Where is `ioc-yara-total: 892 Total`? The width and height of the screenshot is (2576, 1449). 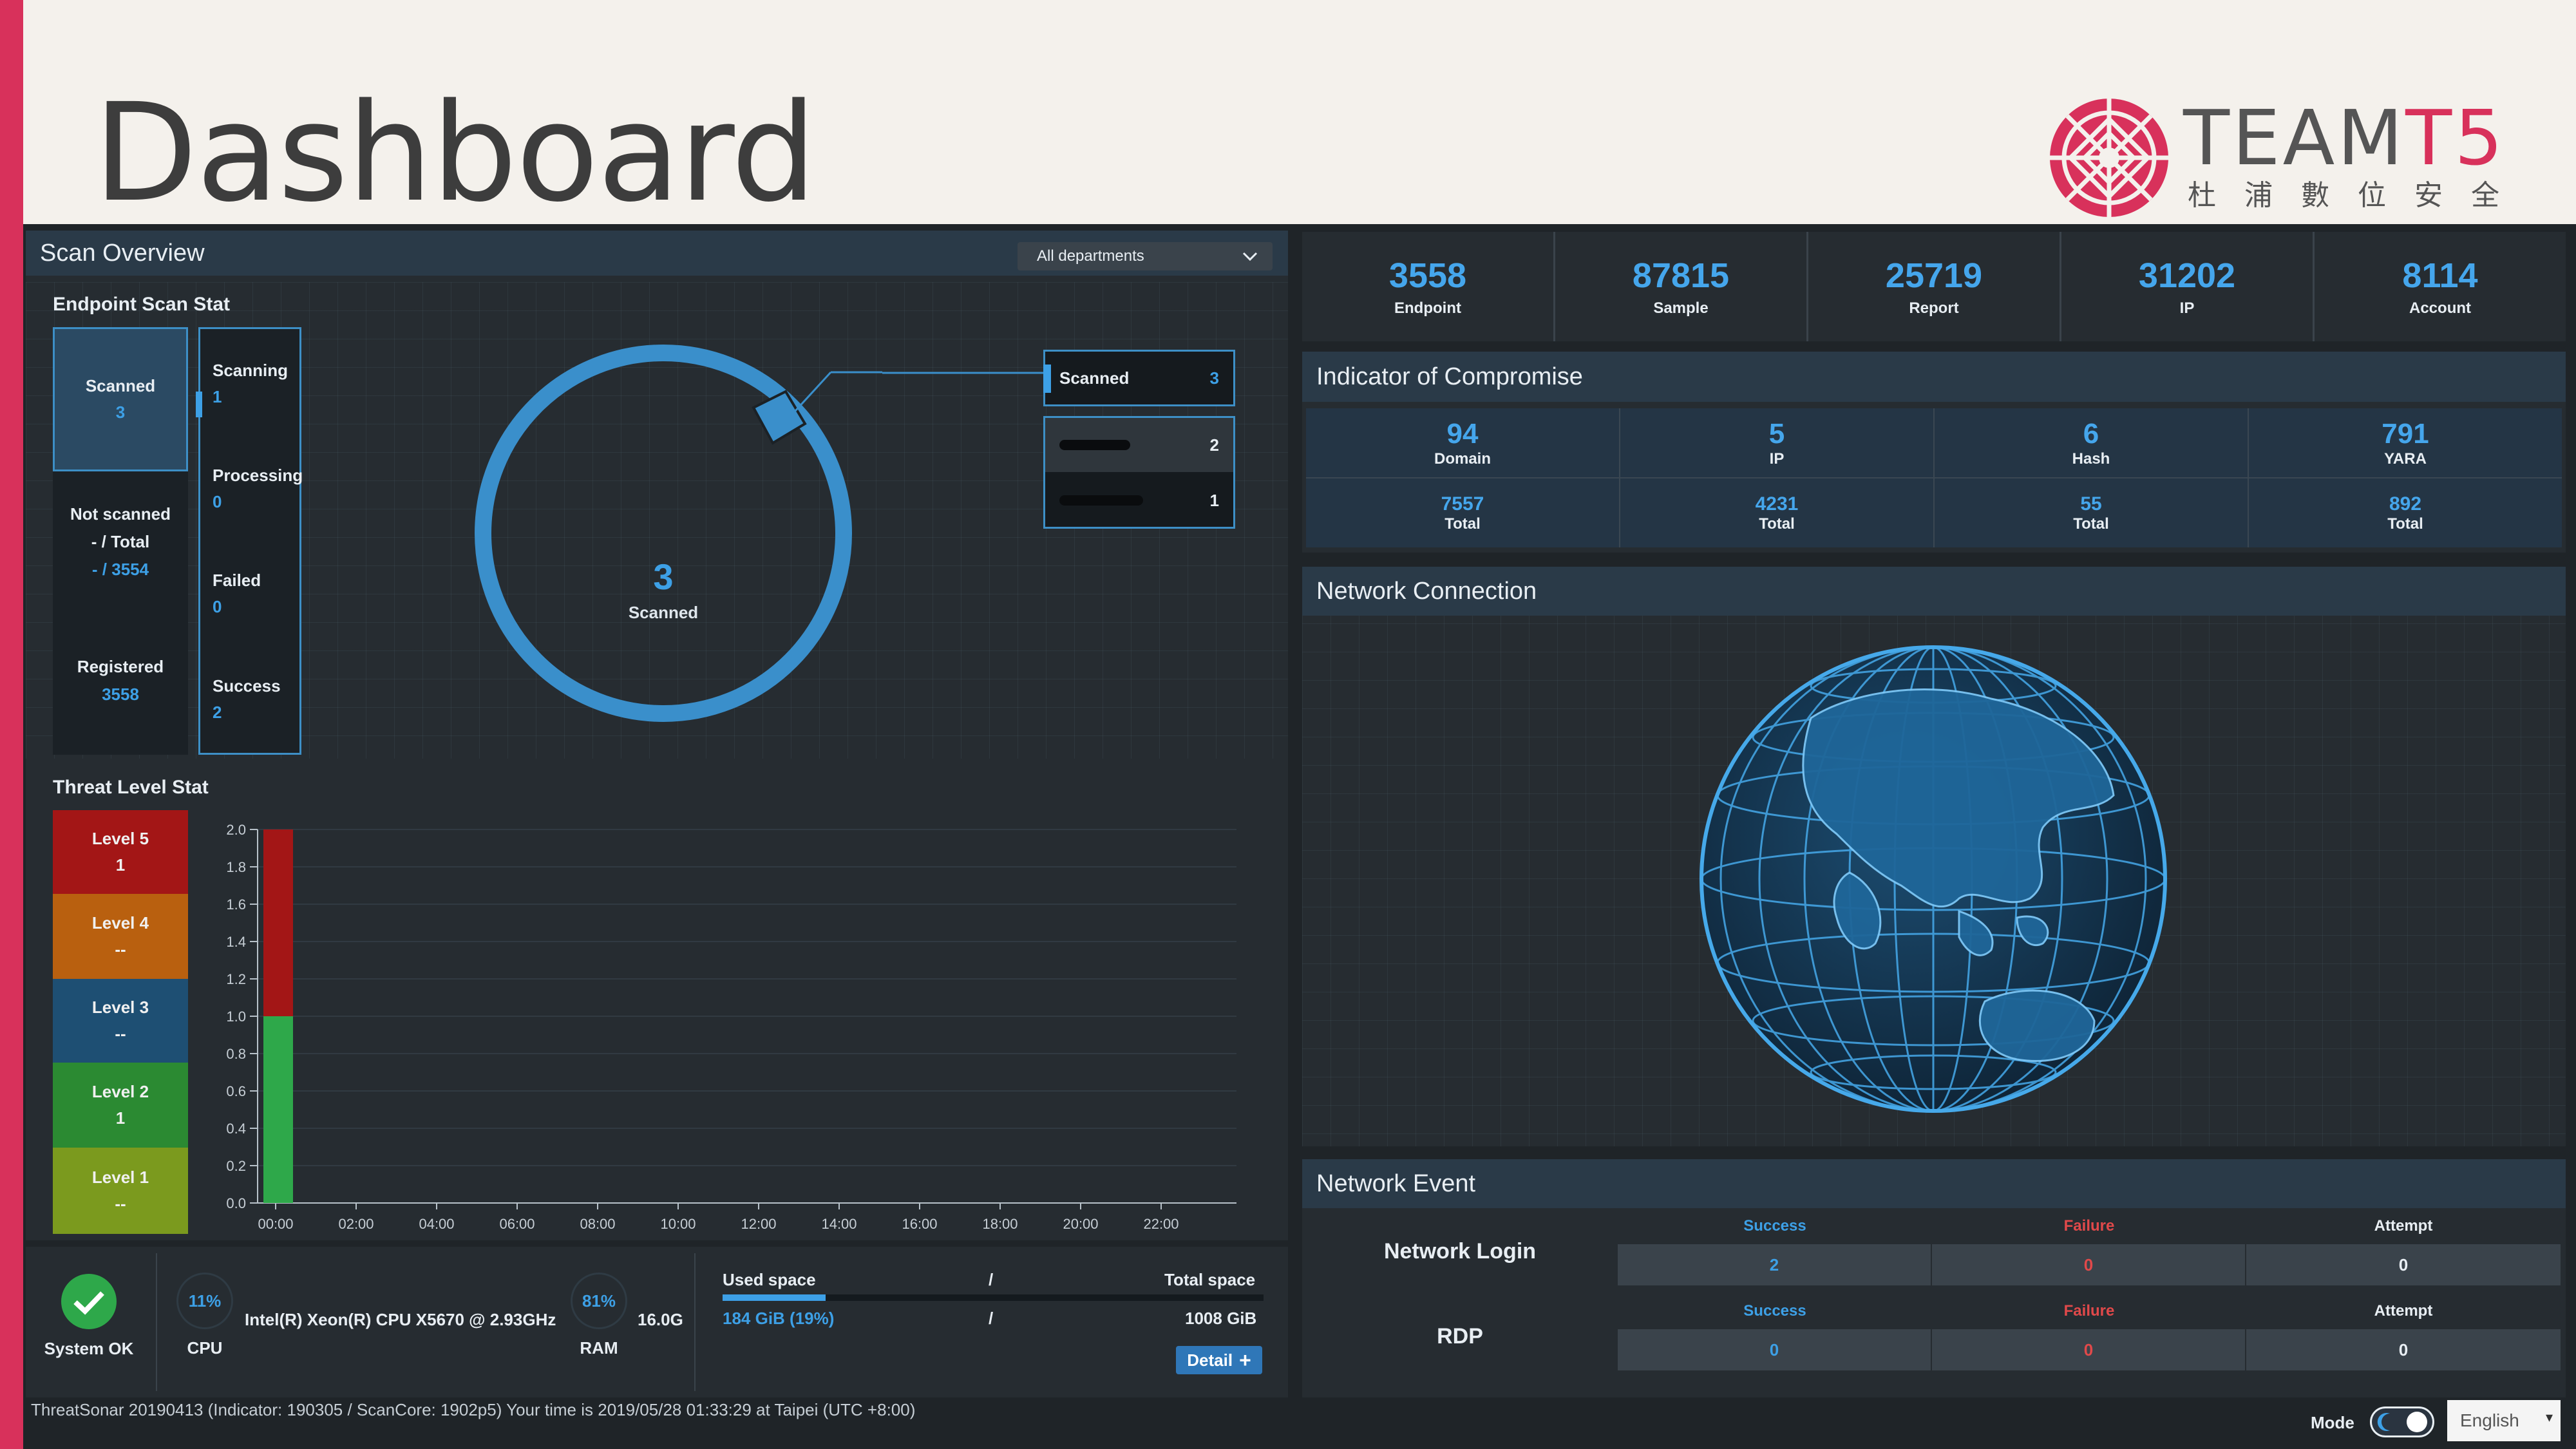
ioc-yara-total: 892 Total is located at coordinates (2405, 512).